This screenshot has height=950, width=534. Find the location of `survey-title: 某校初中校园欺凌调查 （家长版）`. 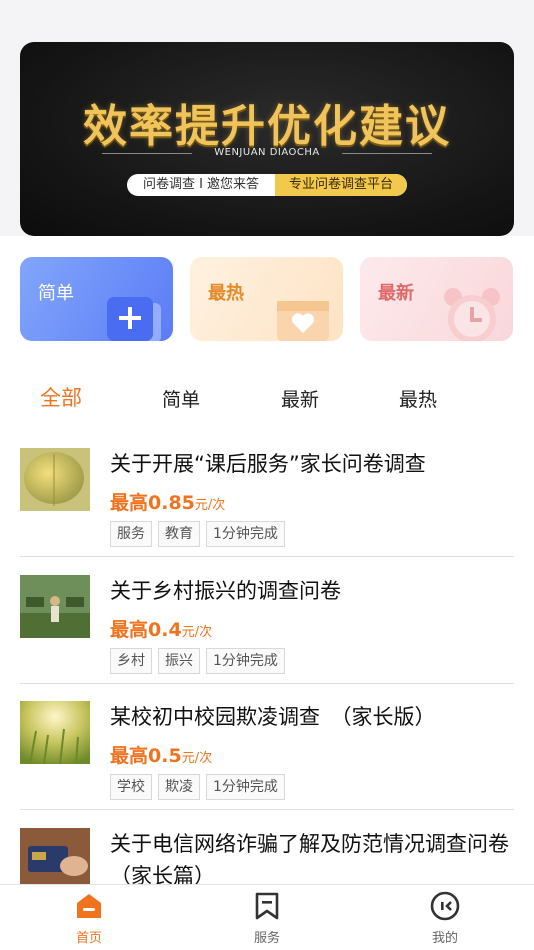

survey-title: 某校初中校园欺凌调查 （家长版） is located at coordinates (273, 717).